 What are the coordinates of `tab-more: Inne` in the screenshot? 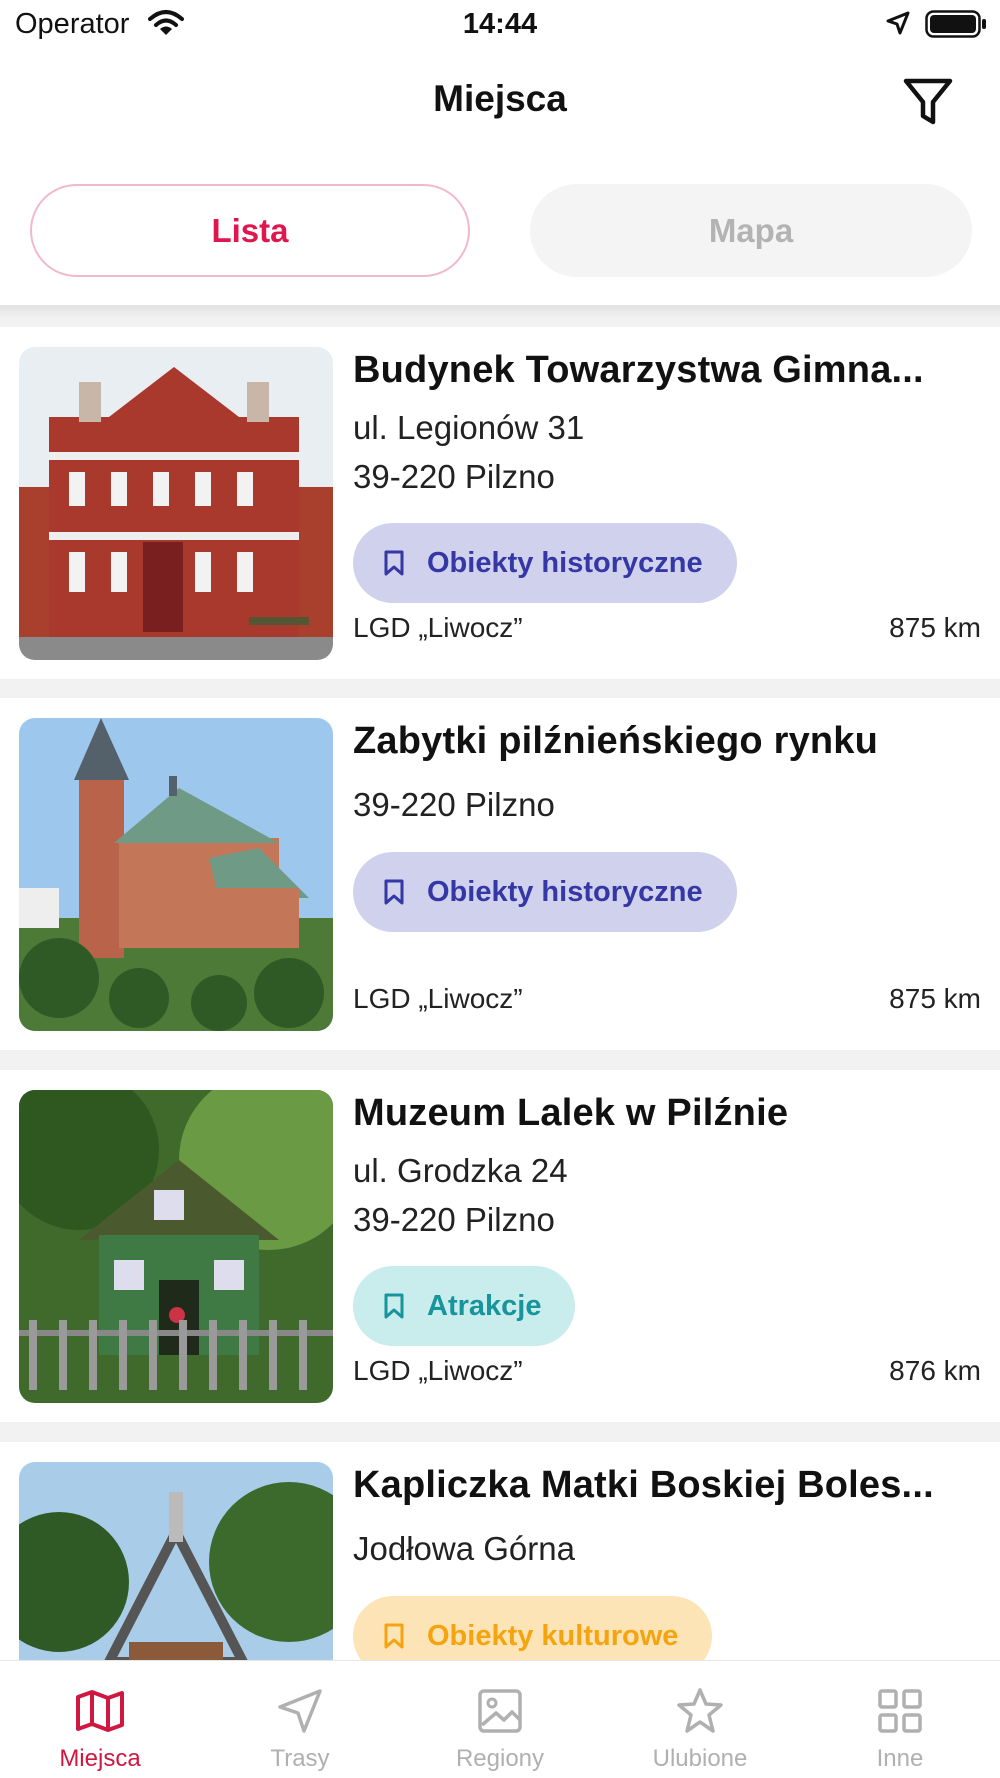 It's located at (900, 1719).